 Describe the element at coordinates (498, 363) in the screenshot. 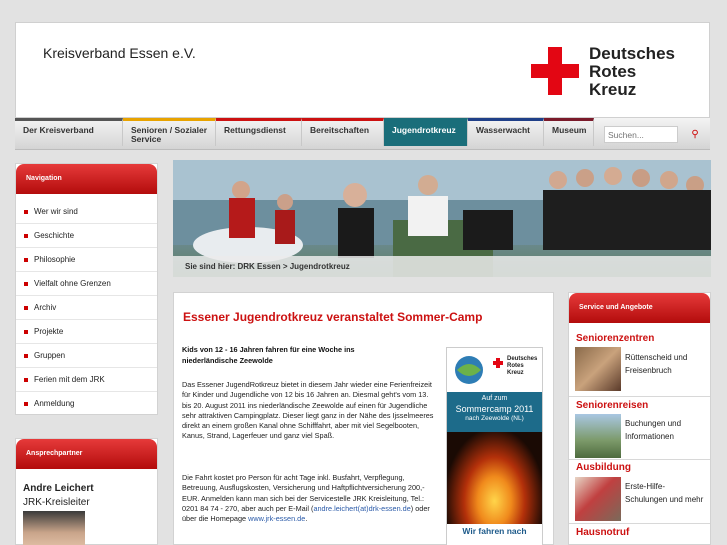

I see `red-cross-icon` at that location.